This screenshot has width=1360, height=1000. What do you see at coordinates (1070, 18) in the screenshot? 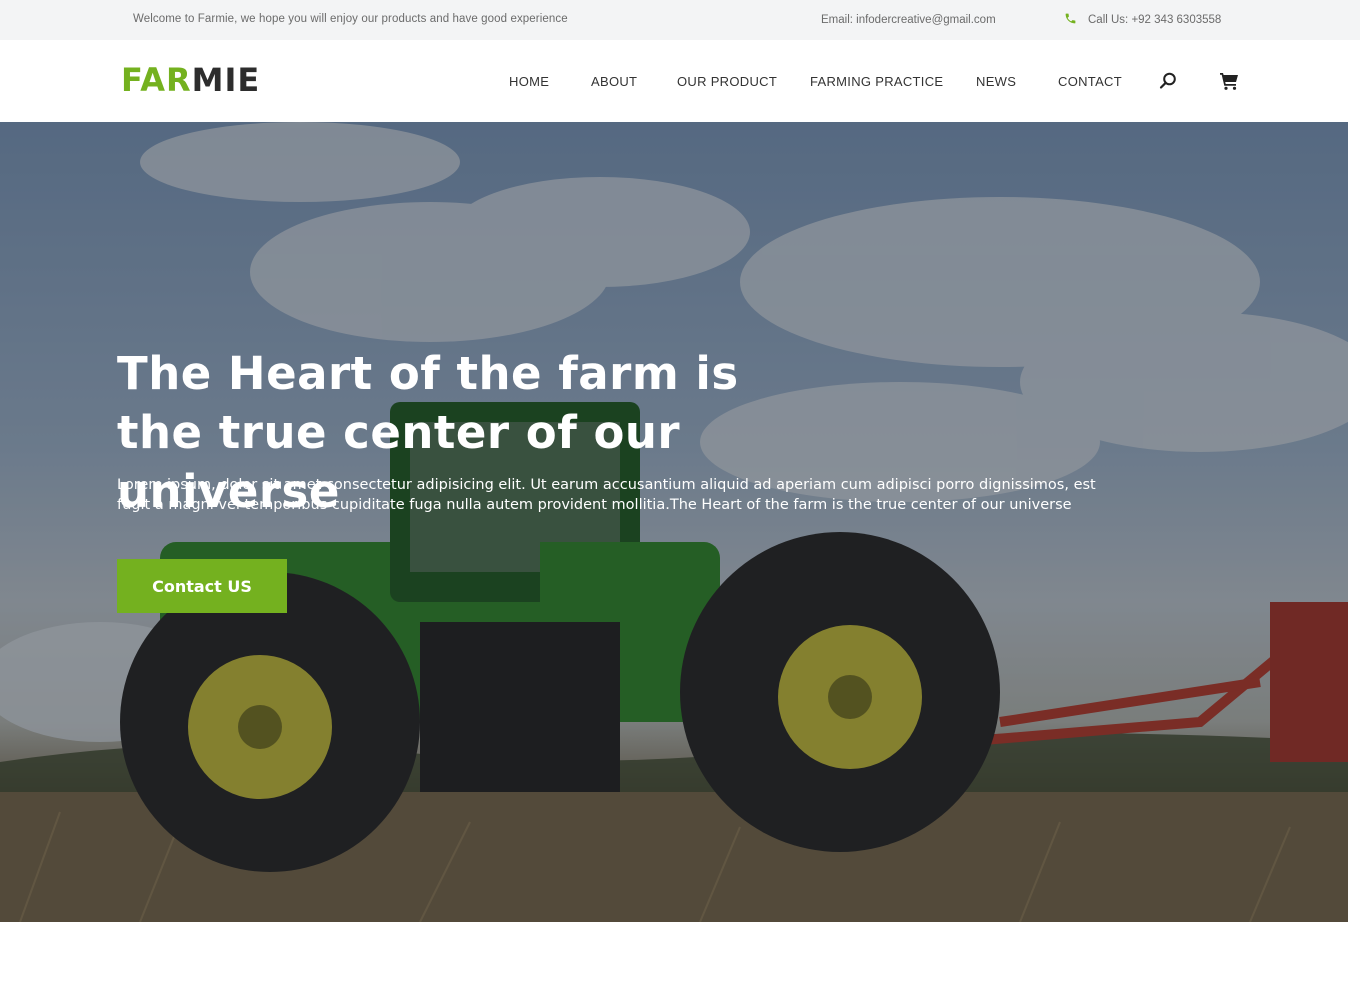
I see `phone-icon` at bounding box center [1070, 18].